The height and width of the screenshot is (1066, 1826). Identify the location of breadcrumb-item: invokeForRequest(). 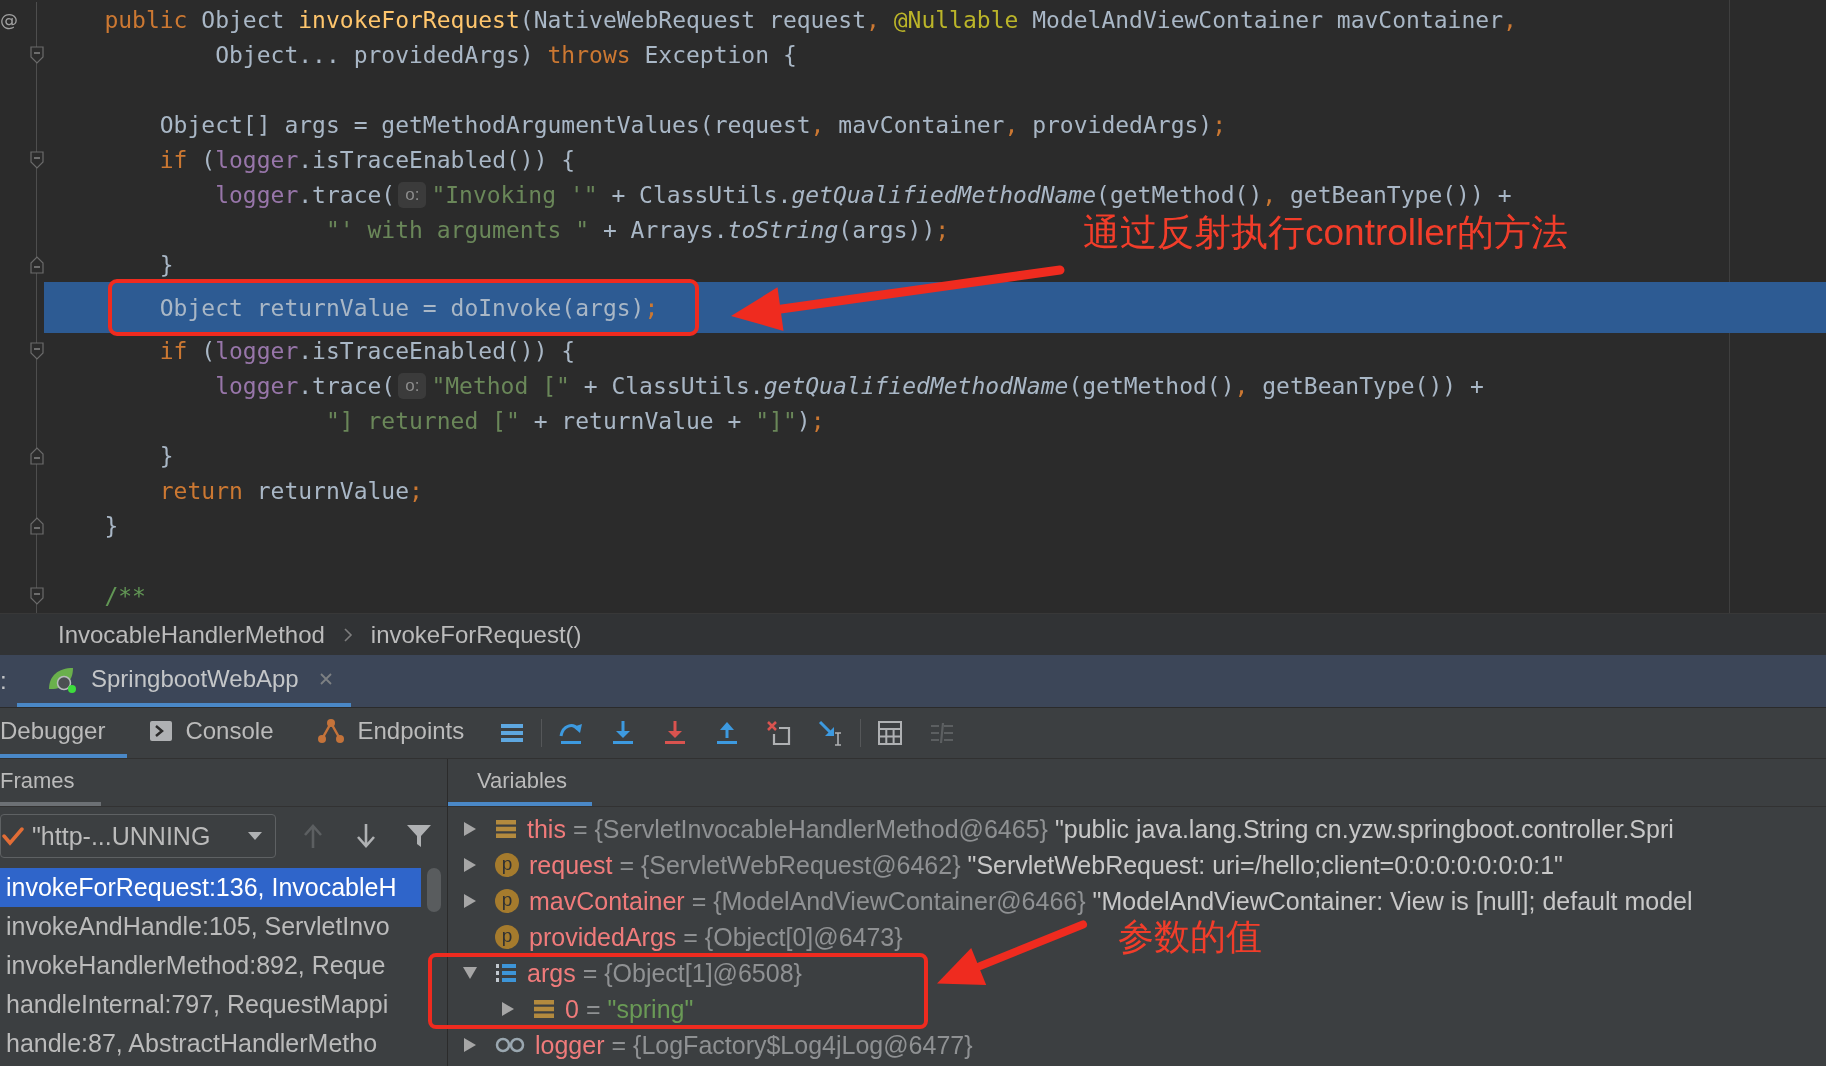
(476, 634).